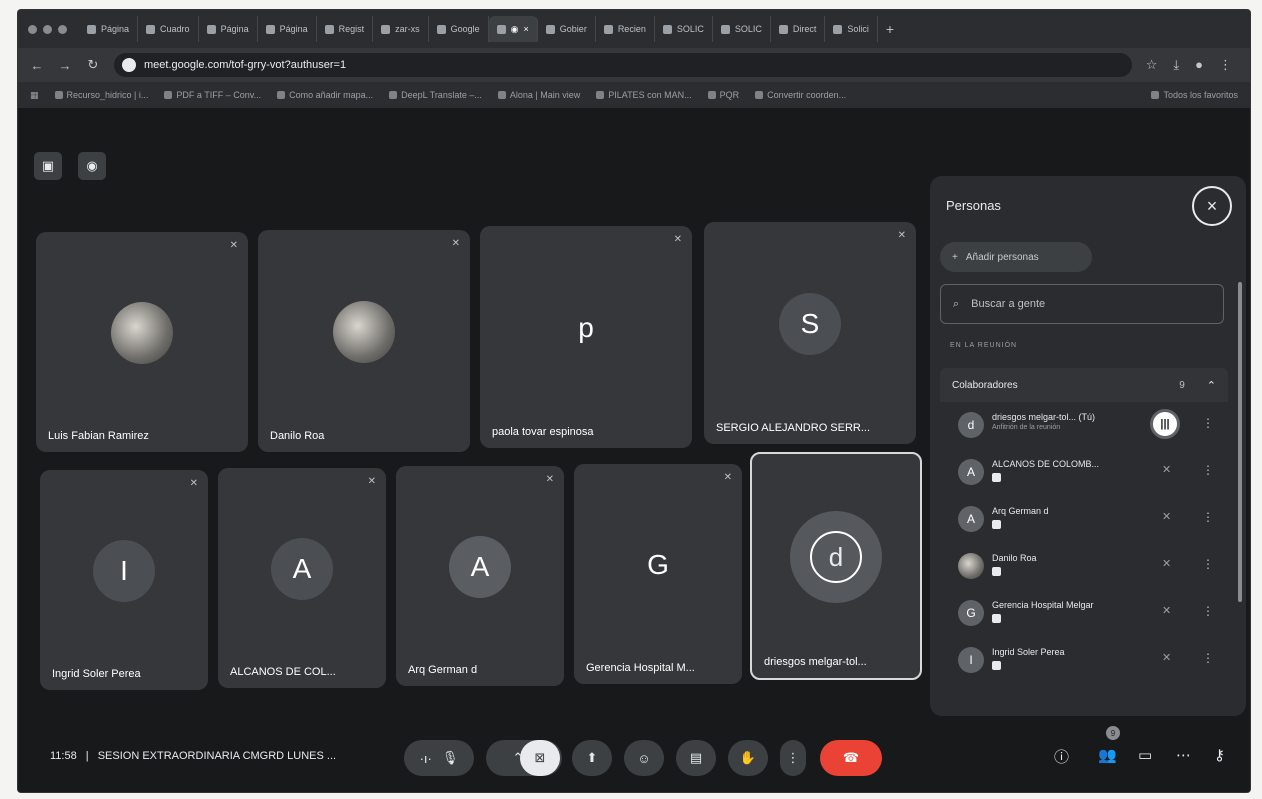 The image size is (1262, 799). Describe the element at coordinates (65, 65) in the screenshot. I see `forward-icon: →` at that location.